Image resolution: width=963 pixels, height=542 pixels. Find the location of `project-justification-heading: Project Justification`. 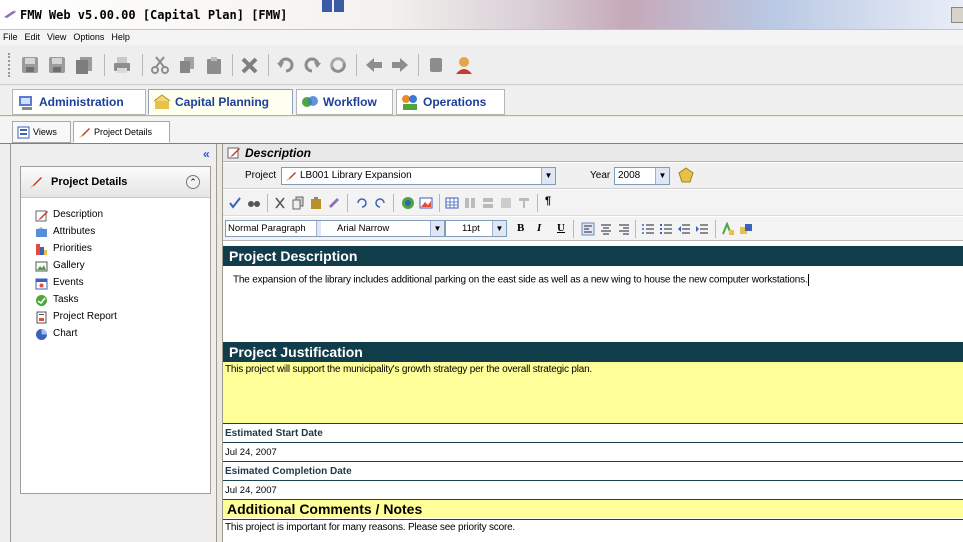

project-justification-heading: Project Justification is located at coordinates (593, 352).